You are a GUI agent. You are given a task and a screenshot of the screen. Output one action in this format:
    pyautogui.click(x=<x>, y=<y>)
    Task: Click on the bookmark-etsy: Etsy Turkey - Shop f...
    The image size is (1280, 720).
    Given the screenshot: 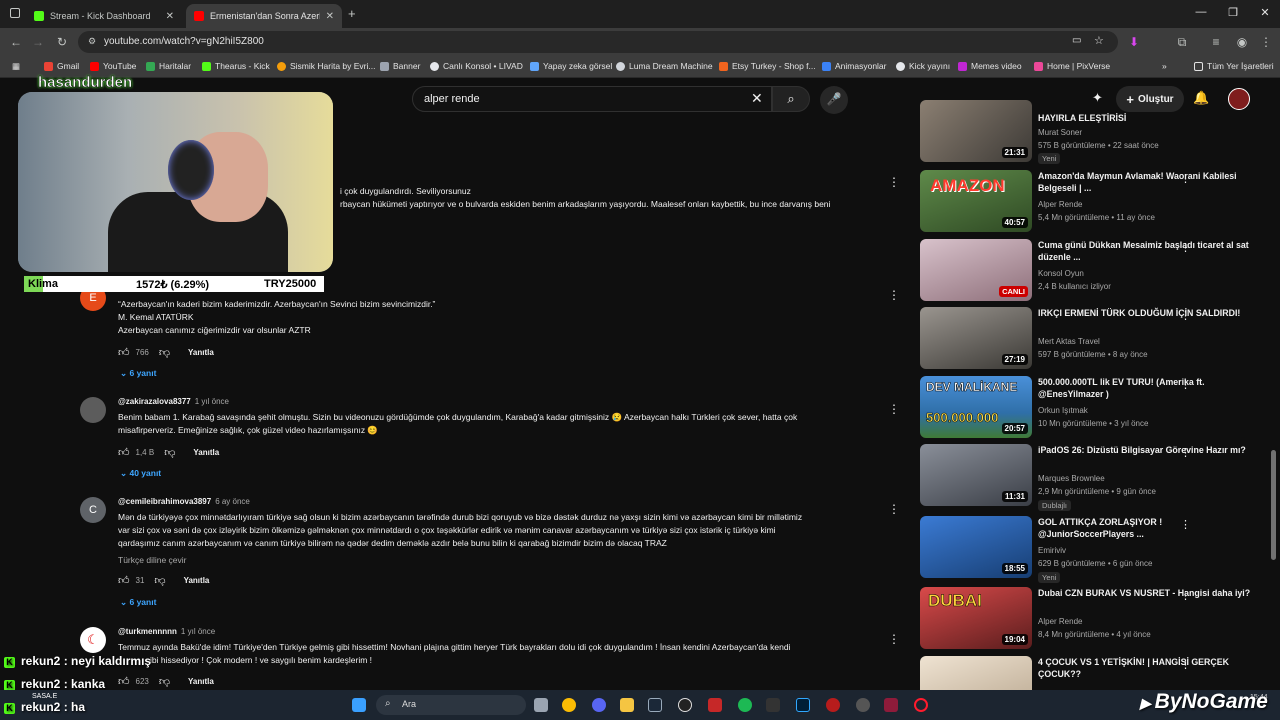 What is the action you would take?
    pyautogui.click(x=767, y=66)
    